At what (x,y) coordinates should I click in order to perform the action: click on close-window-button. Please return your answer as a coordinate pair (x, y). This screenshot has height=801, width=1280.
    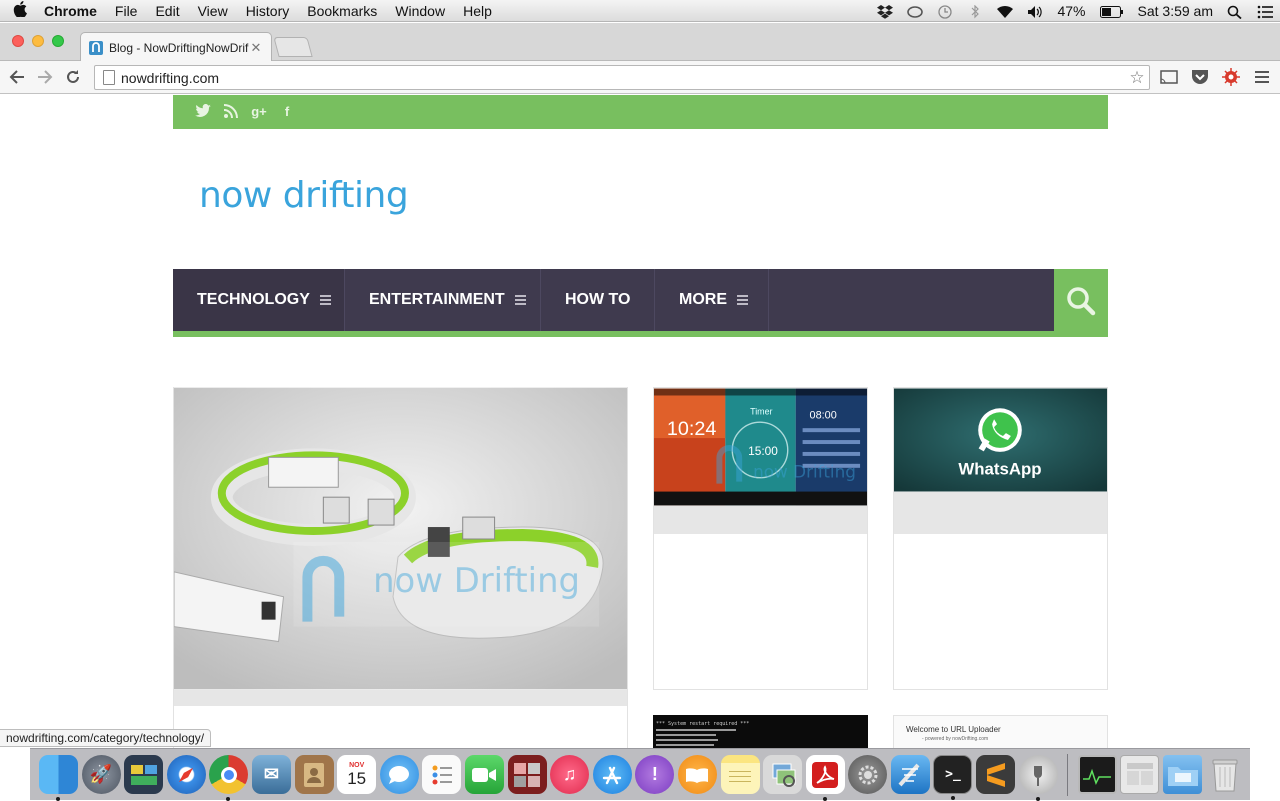
    Looking at the image, I should click on (18, 41).